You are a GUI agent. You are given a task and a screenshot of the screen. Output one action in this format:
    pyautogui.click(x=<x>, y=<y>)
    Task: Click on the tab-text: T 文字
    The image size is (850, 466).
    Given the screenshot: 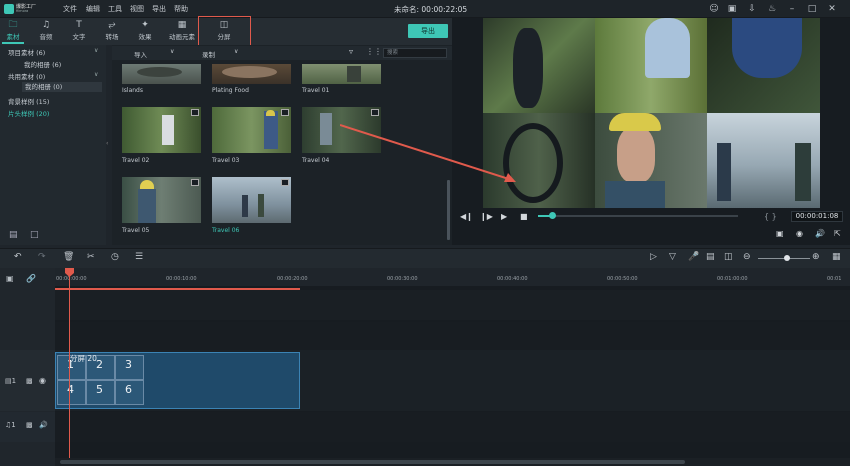 What is the action you would take?
    pyautogui.click(x=79, y=31)
    